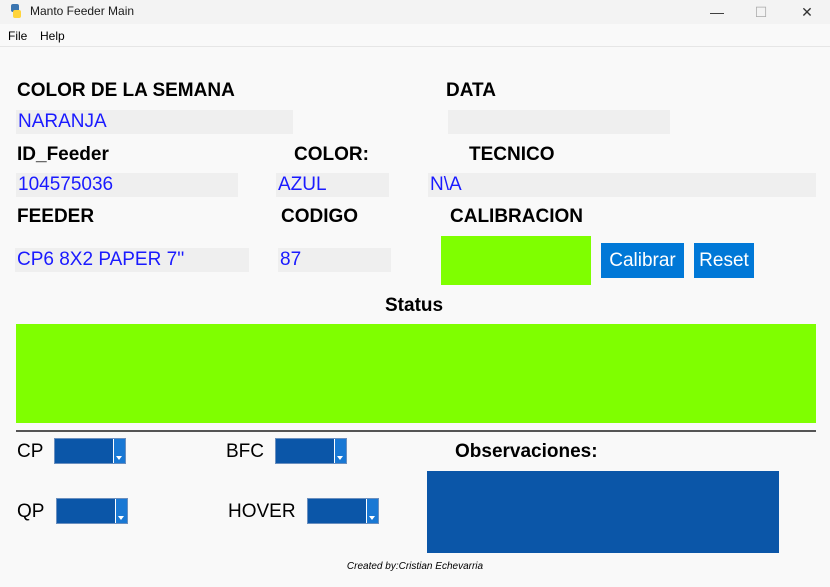 The height and width of the screenshot is (587, 830). What do you see at coordinates (245, 451) in the screenshot?
I see `bfc-label: BFC` at bounding box center [245, 451].